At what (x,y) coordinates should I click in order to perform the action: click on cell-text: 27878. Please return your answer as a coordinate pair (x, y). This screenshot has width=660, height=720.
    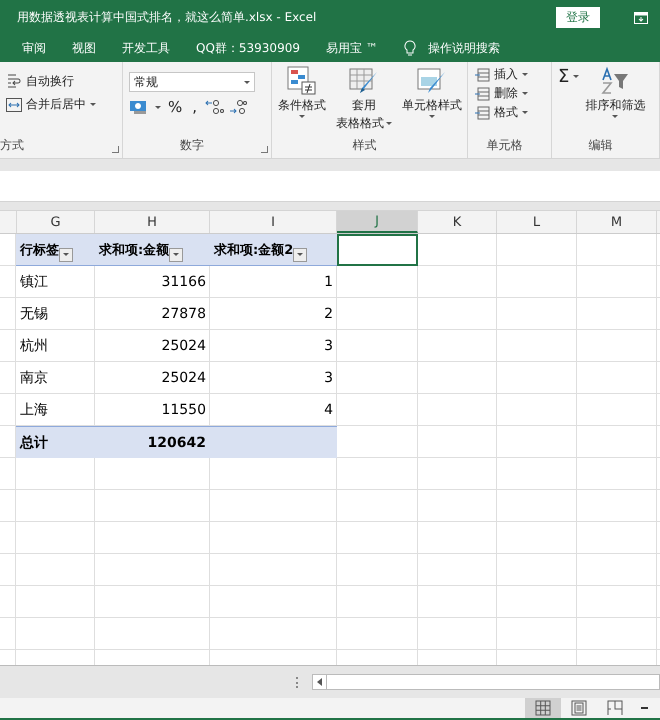
    Looking at the image, I should click on (183, 314).